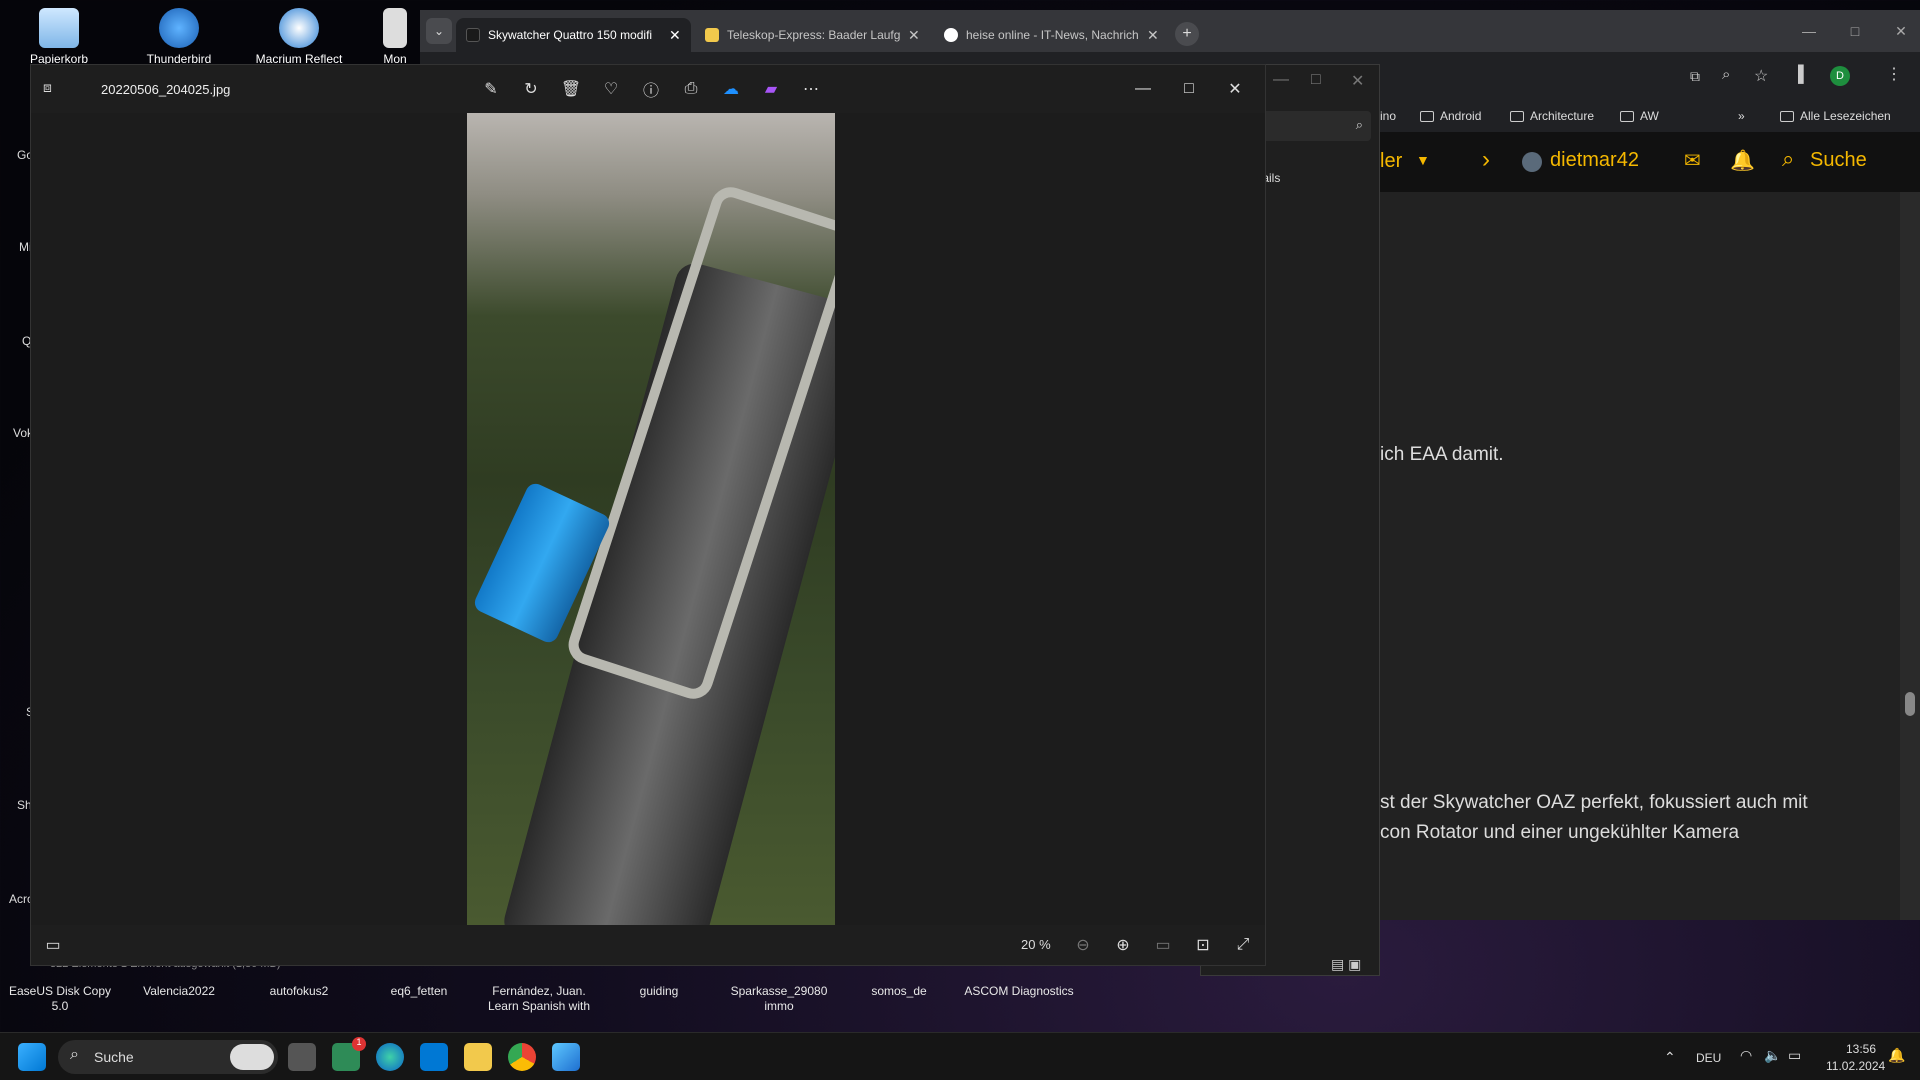 The height and width of the screenshot is (1080, 1920). Describe the element at coordinates (1726, 74) in the screenshot. I see `zoom-icon: ⌕` at that location.